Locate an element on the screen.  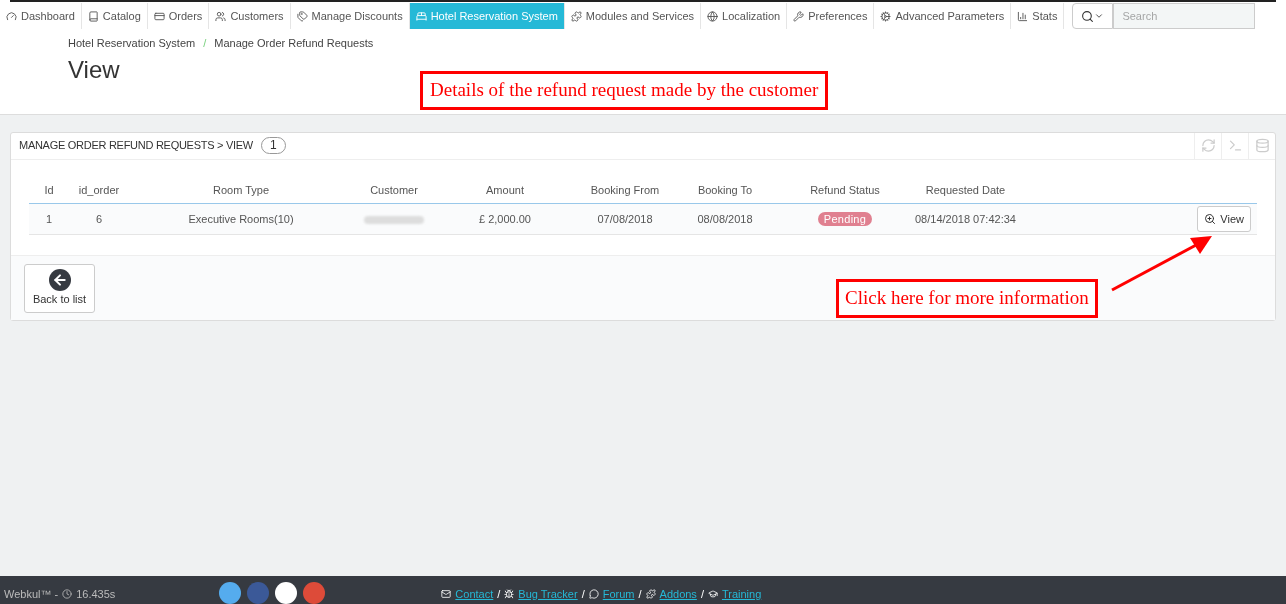
status-badge: Pending is located at coordinates (845, 218).